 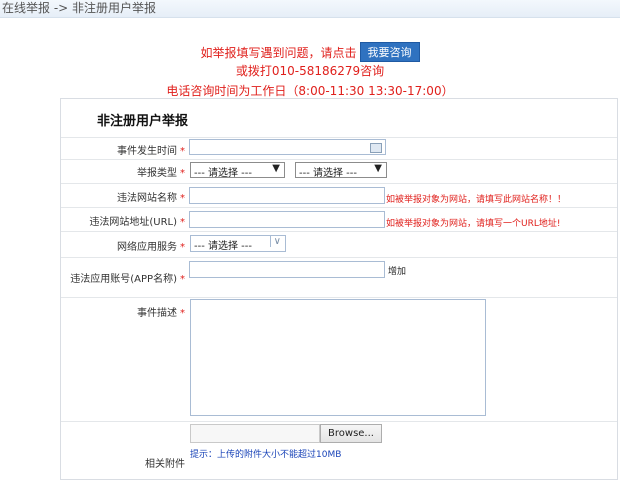 What do you see at coordinates (287, 219) in the screenshot?
I see `site-url-input` at bounding box center [287, 219].